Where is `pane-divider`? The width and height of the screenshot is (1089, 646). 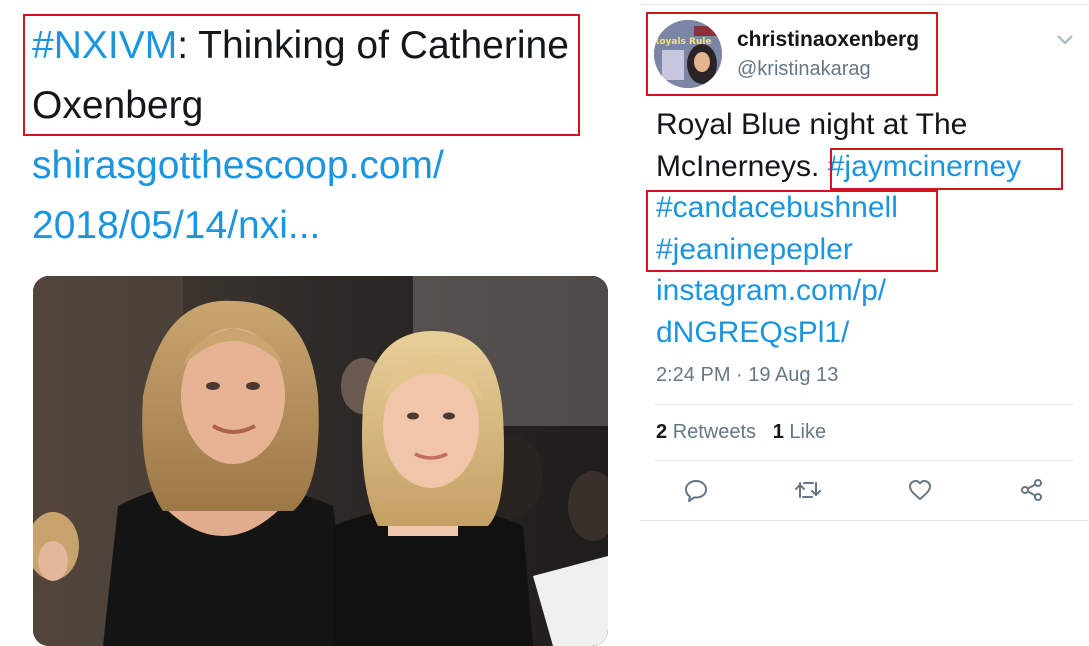
pane-divider is located at coordinates (635, 320).